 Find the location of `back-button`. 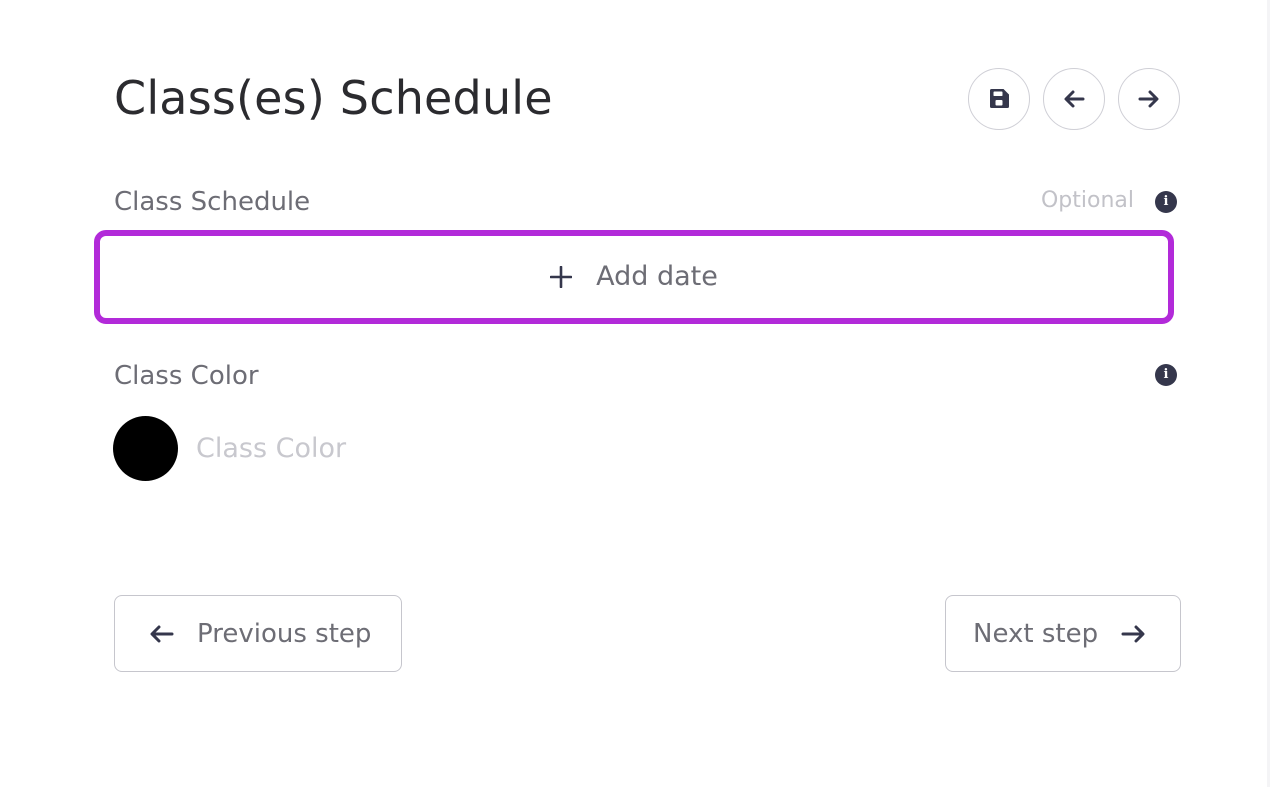

back-button is located at coordinates (1074, 99).